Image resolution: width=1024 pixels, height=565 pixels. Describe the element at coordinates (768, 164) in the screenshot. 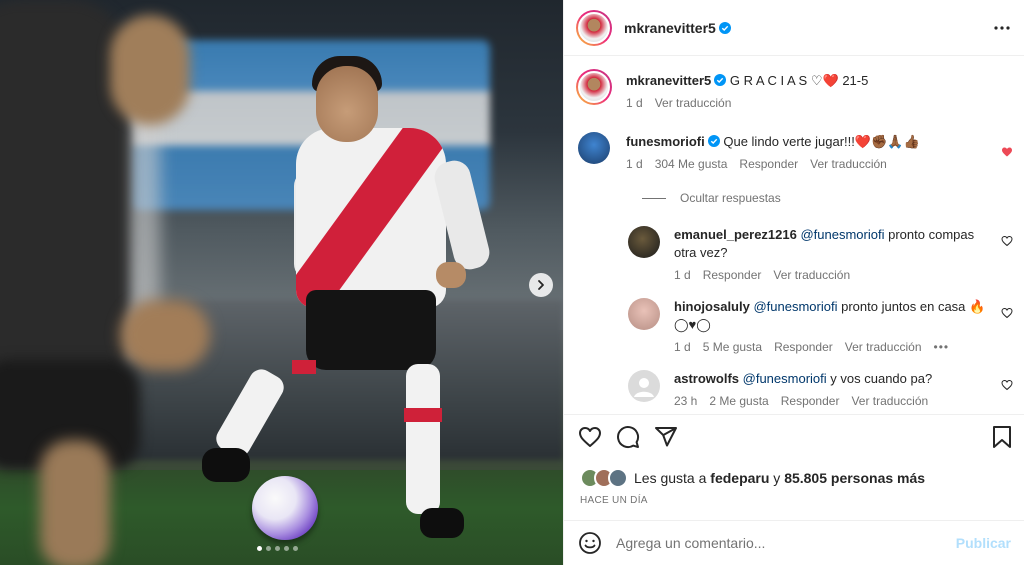

I see `comment-reply-button: Responder` at that location.